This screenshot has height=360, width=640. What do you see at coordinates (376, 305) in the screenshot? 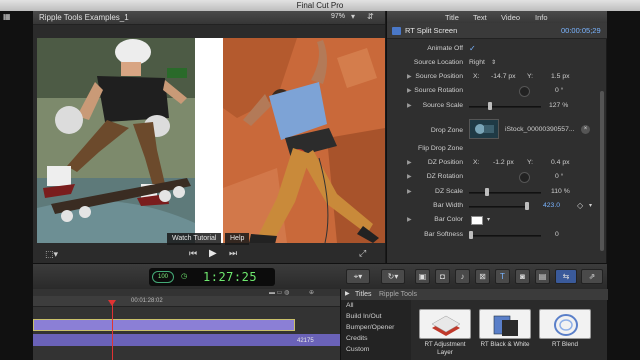
I see `category-all: All` at bounding box center [376, 305].